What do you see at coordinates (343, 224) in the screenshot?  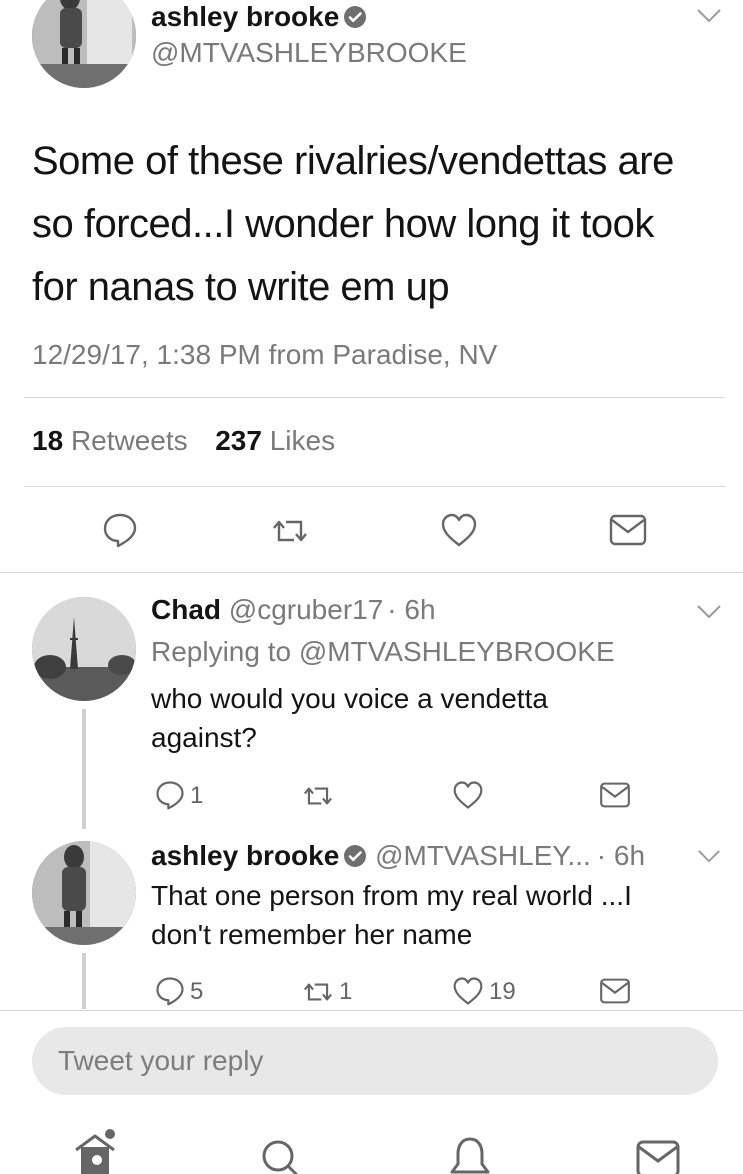 I see `tweet-text-line: so forced...I wonder how long it took` at bounding box center [343, 224].